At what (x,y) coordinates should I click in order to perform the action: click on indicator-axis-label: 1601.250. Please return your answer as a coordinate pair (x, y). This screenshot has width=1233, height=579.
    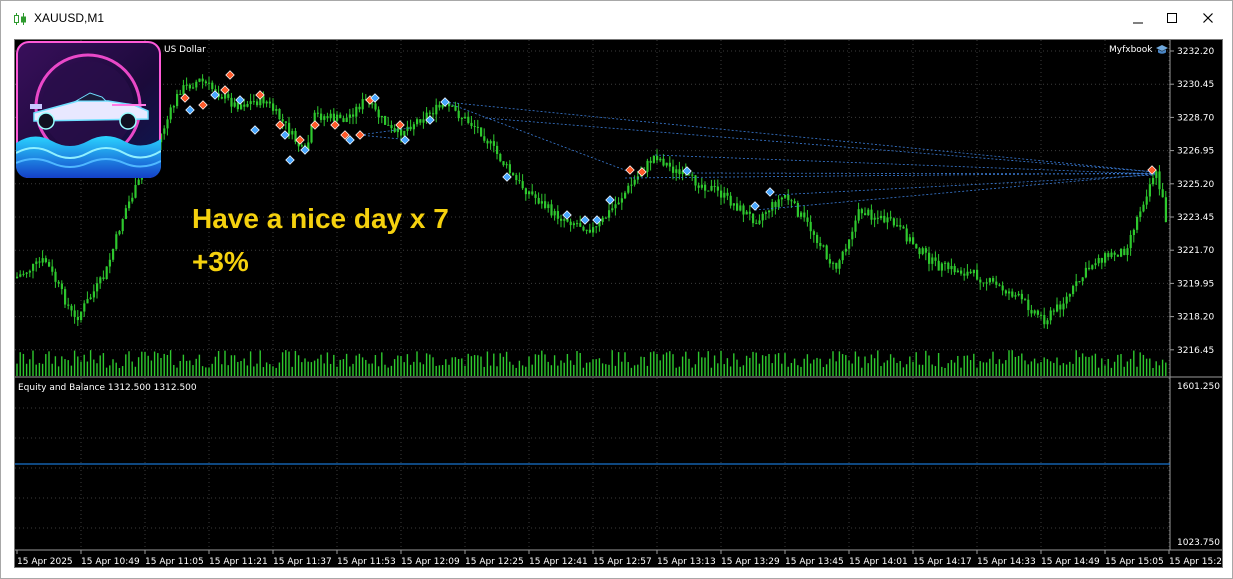
    Looking at the image, I should click on (1198, 387).